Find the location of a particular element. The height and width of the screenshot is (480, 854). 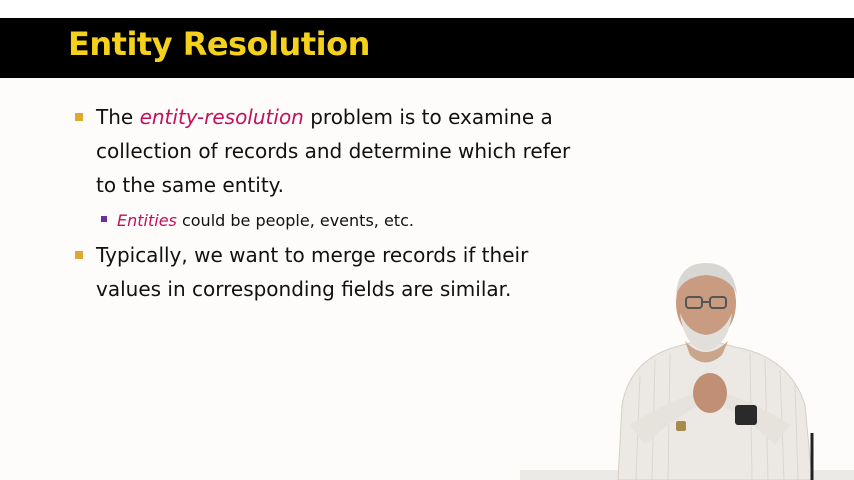

slide-title: Entity Resolution is located at coordinates (219, 44).